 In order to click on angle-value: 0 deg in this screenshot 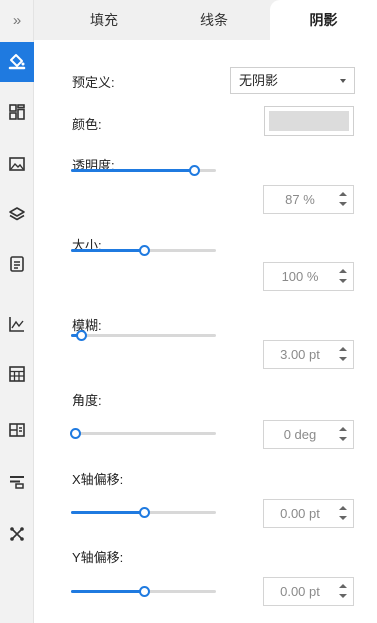, I will do `click(300, 434)`.